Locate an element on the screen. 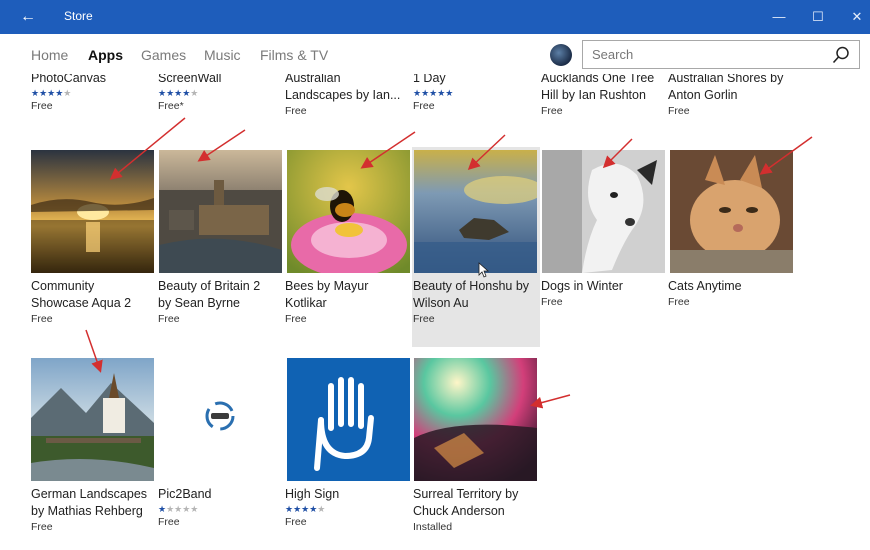 This screenshot has height=550, width=870. app-tile-beauty-of-britain: Beauty of Britain 2 by Sean Byrne Free is located at coordinates (219, 302).